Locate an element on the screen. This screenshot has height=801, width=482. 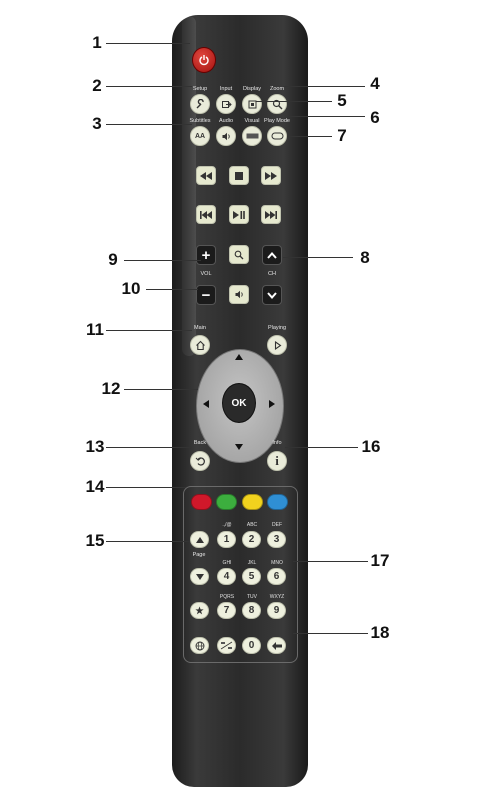
skip-back-icon is located at coordinates (206, 214).